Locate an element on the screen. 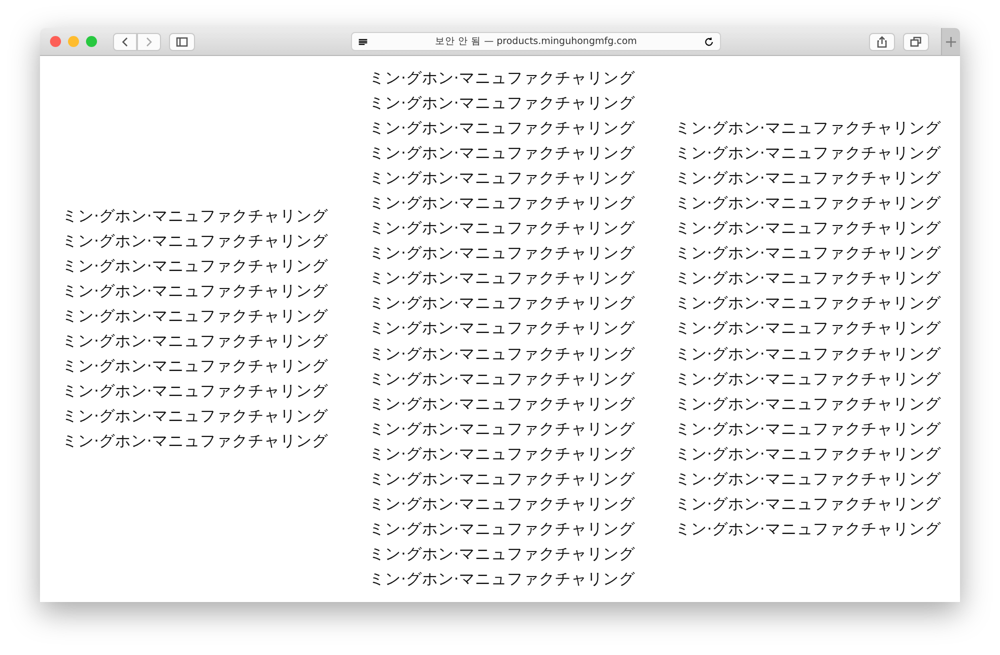 Image resolution: width=1000 pixels, height=655 pixels. plus-icon is located at coordinates (951, 42).